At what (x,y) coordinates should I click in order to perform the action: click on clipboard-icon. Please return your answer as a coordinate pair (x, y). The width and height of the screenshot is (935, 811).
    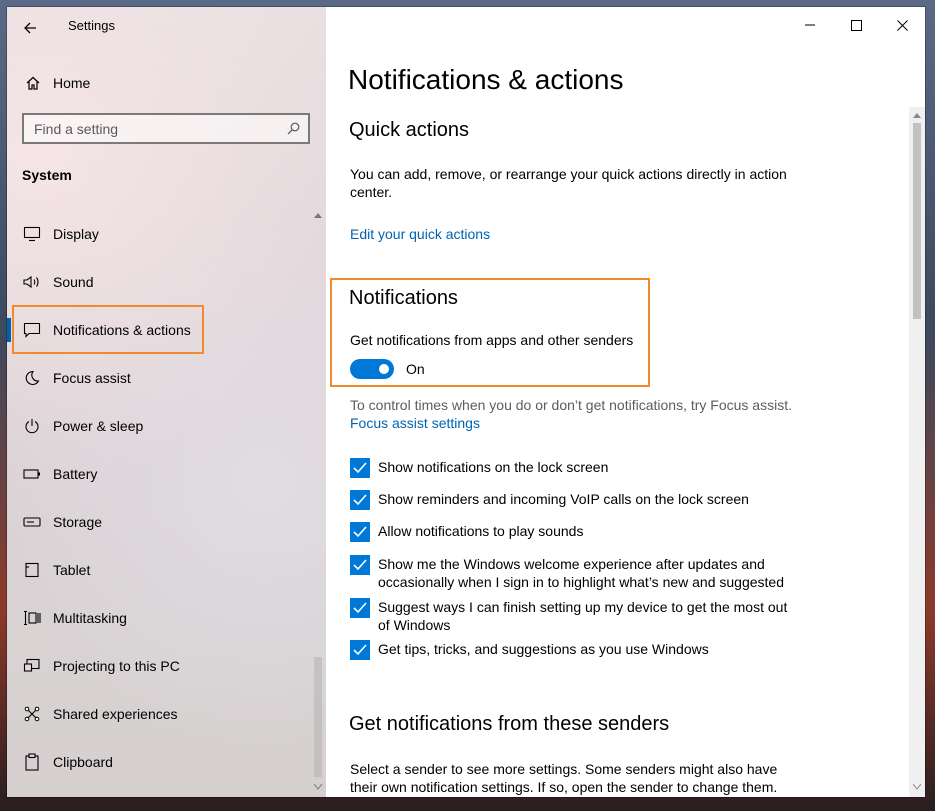
    Looking at the image, I should click on (32, 762).